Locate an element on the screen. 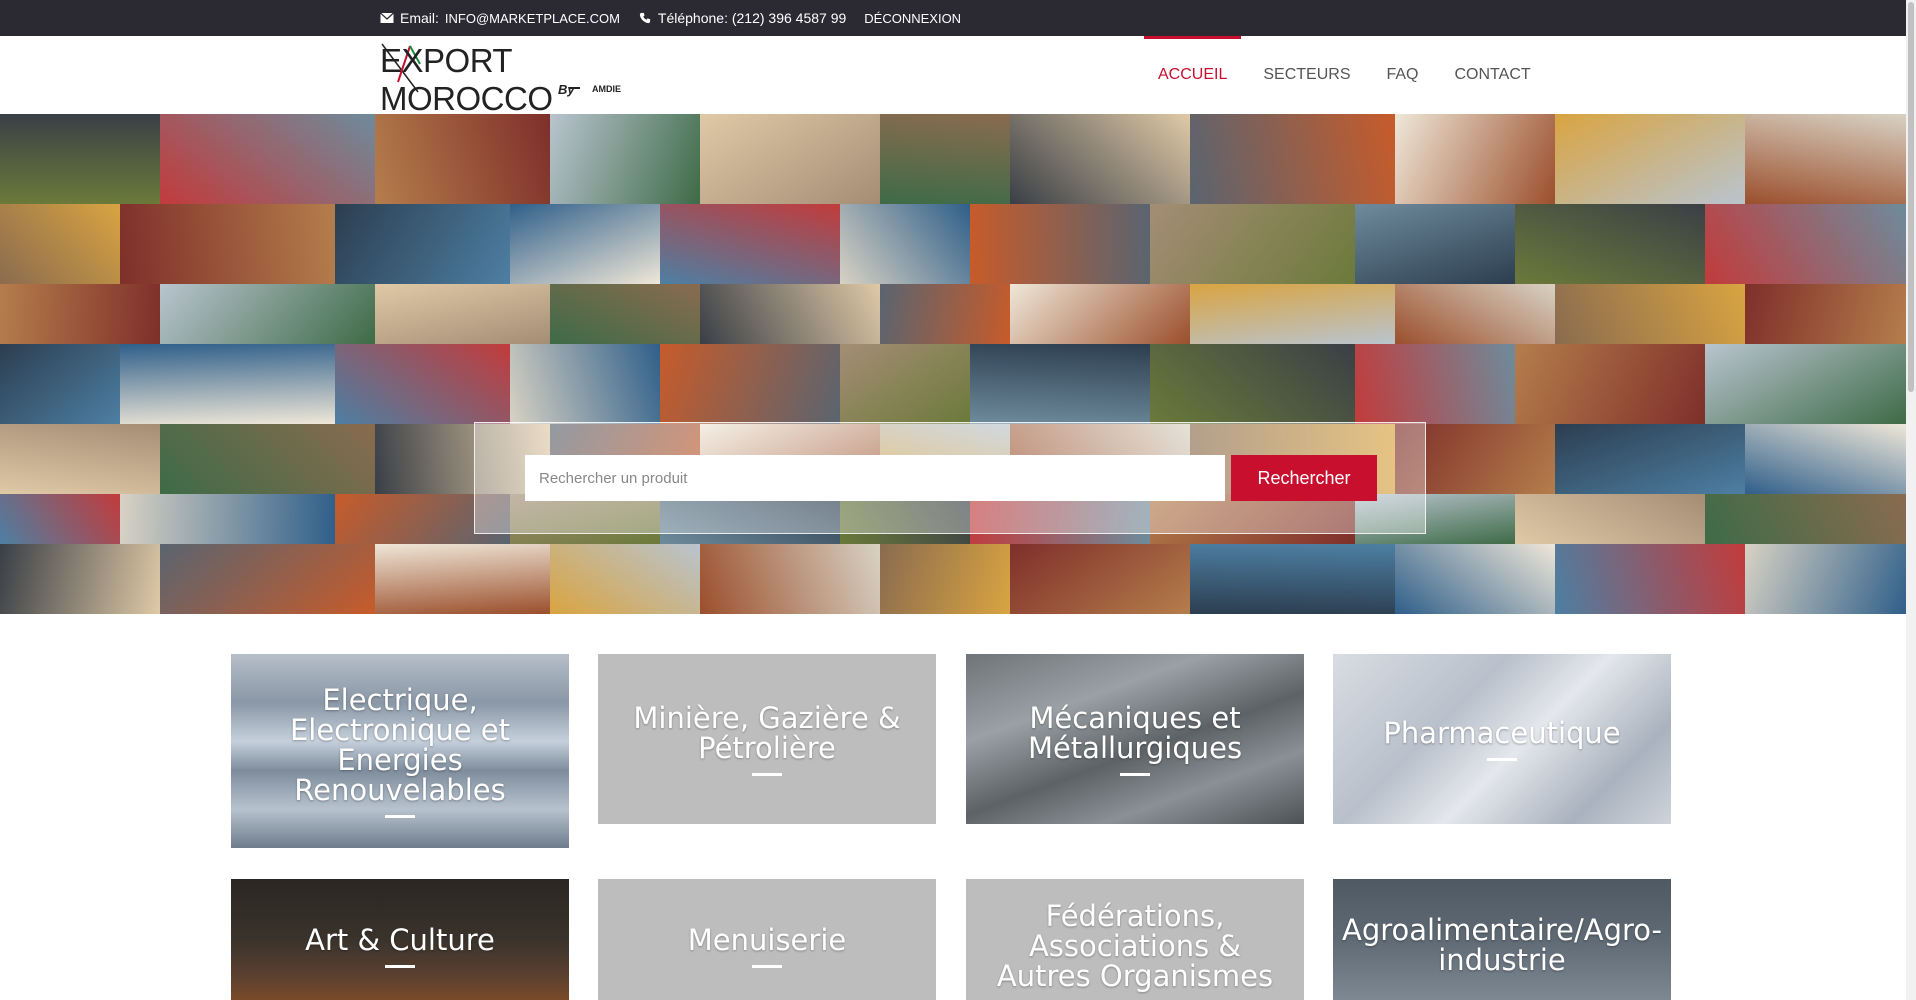 The image size is (1916, 1000). sector-label: Art & Culture is located at coordinates (400, 940).